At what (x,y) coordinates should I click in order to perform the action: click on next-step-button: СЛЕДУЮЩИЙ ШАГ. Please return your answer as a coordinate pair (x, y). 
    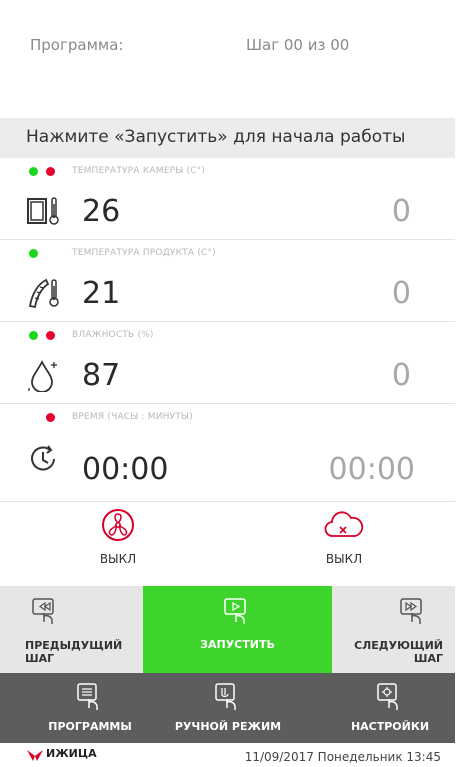
    Looking at the image, I should click on (393, 629).